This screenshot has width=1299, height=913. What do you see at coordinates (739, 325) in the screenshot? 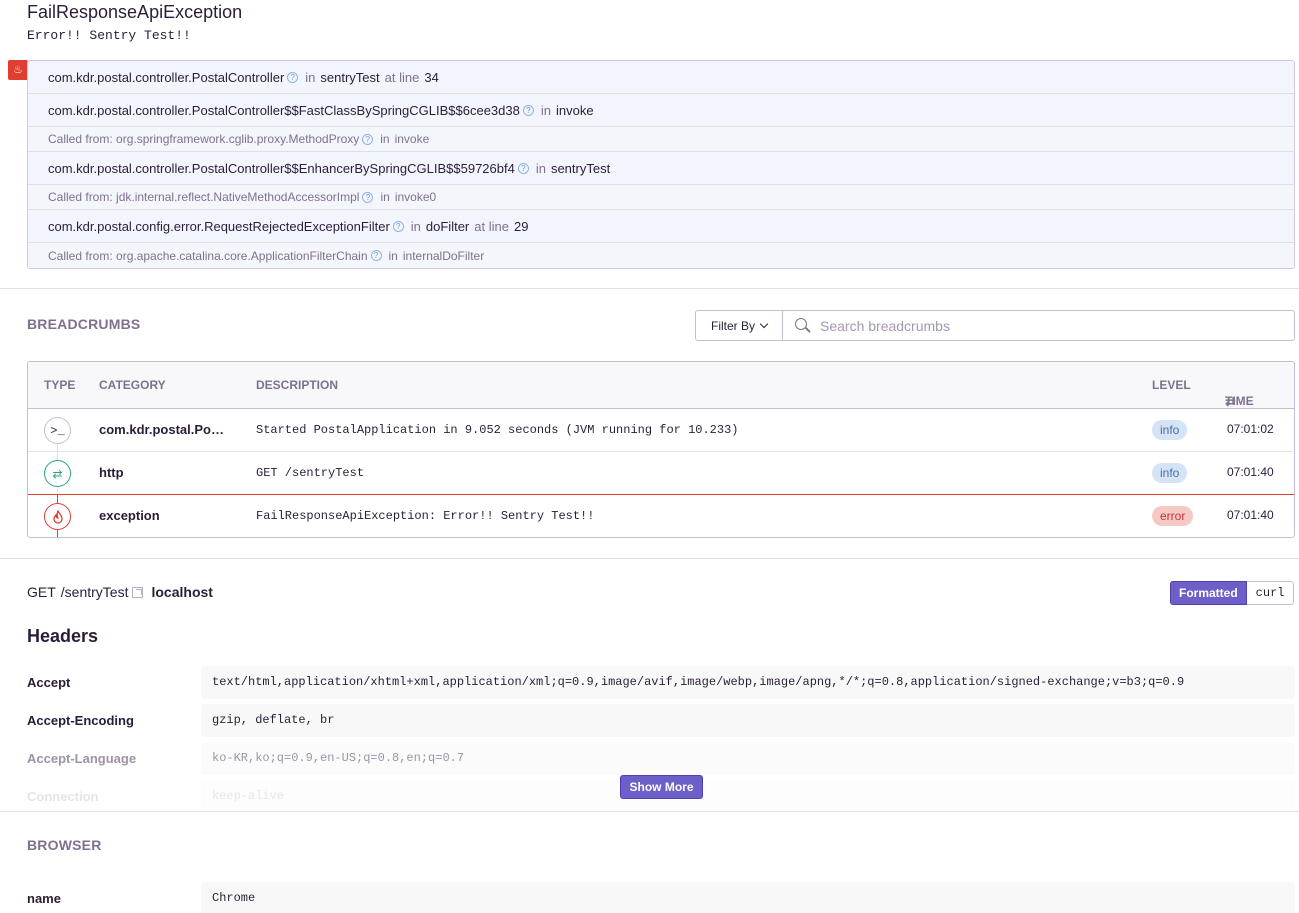
I see `filter-by-dropdown: Filter By` at bounding box center [739, 325].